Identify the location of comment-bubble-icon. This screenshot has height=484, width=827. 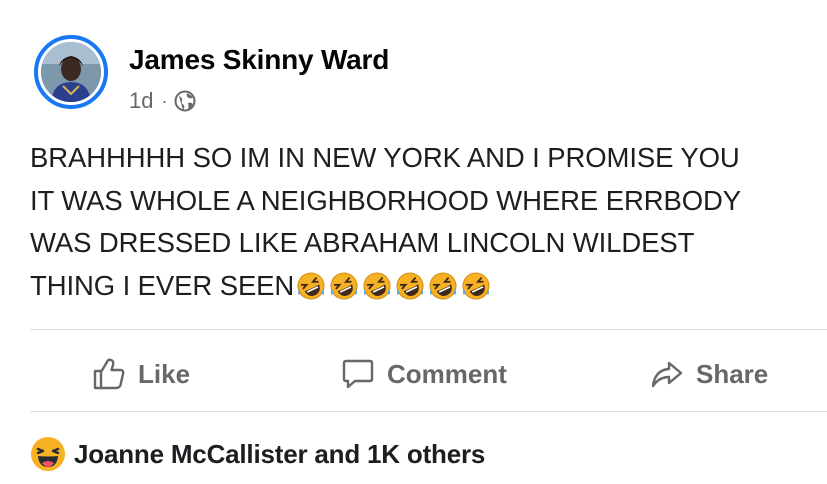
(358, 374).